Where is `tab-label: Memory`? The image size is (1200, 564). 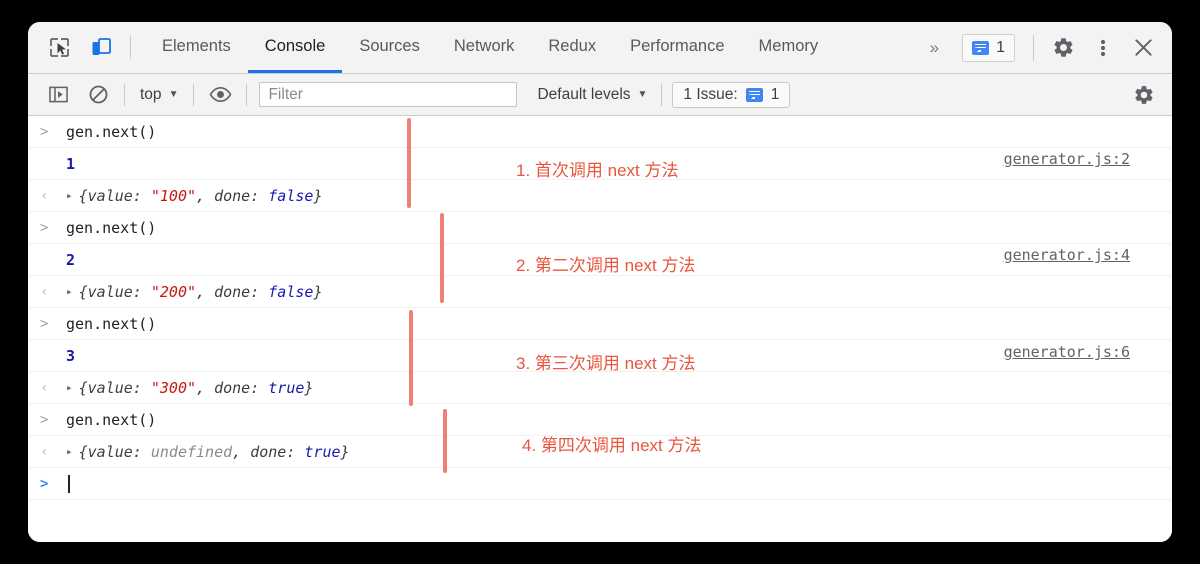 tab-label: Memory is located at coordinates (788, 45).